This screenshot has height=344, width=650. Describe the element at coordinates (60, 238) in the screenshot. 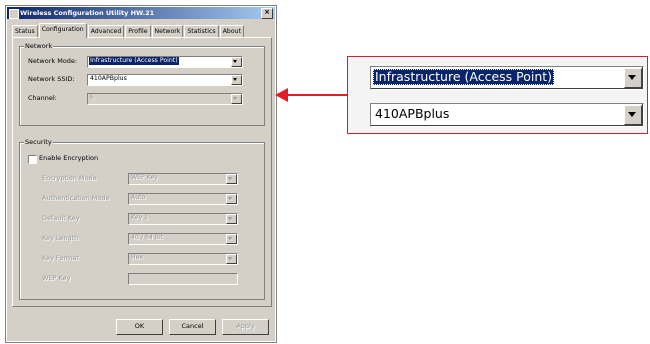

I see `key-length-label: Key Length` at that location.